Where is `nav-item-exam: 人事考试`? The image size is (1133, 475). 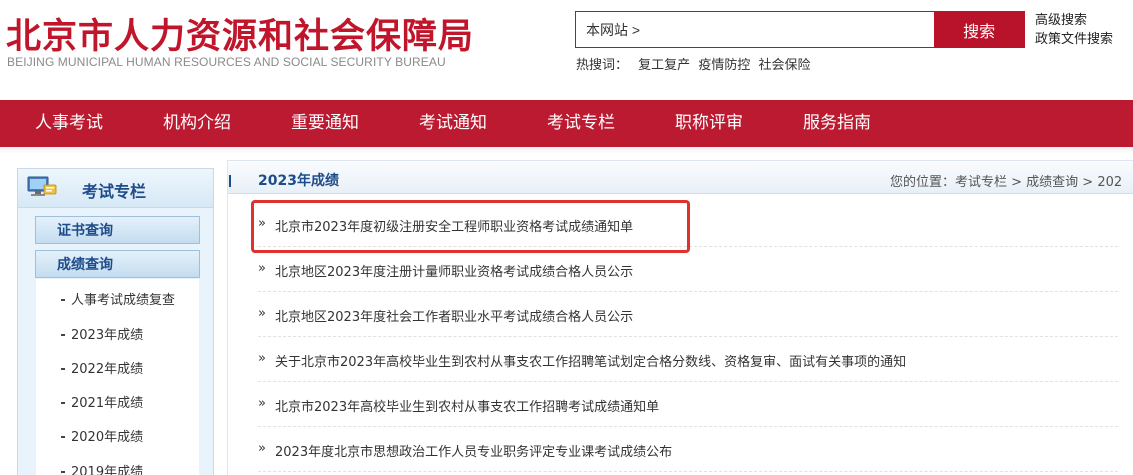
nav-item-exam: 人事考试 is located at coordinates (69, 123).